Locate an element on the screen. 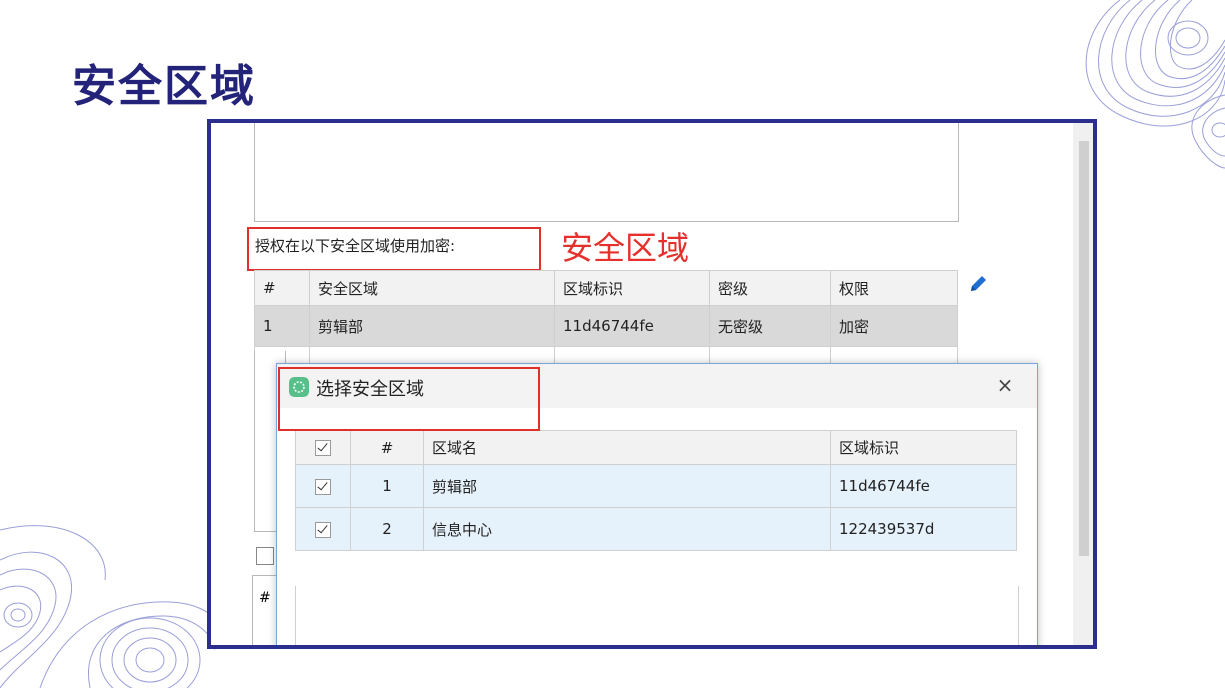 This screenshot has width=1225, height=688. column-header-permission: 权限 is located at coordinates (894, 288).